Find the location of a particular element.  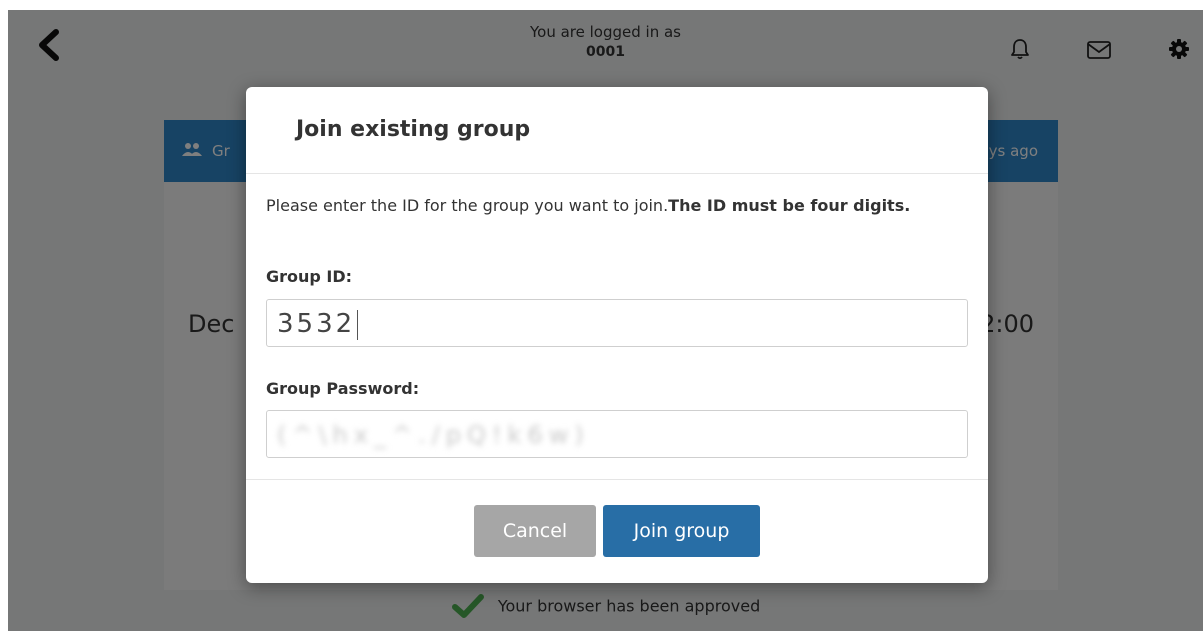

group-password-label: Group Password: is located at coordinates (343, 388).